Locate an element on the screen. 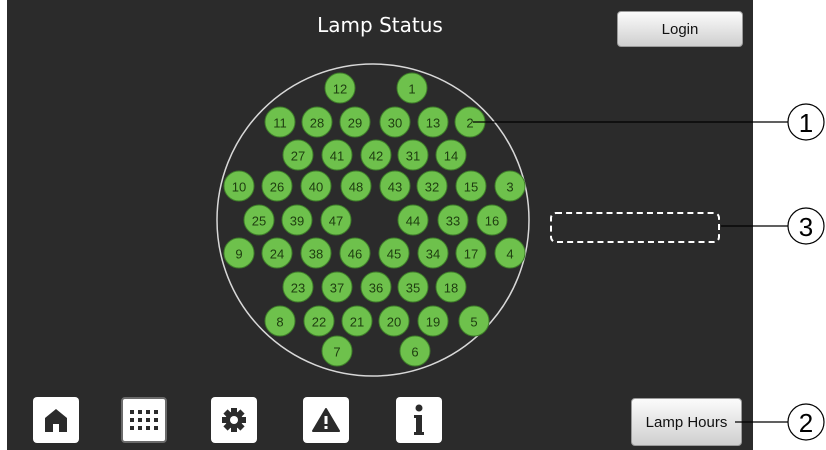  callout-3-number: 3 is located at coordinates (806, 227).